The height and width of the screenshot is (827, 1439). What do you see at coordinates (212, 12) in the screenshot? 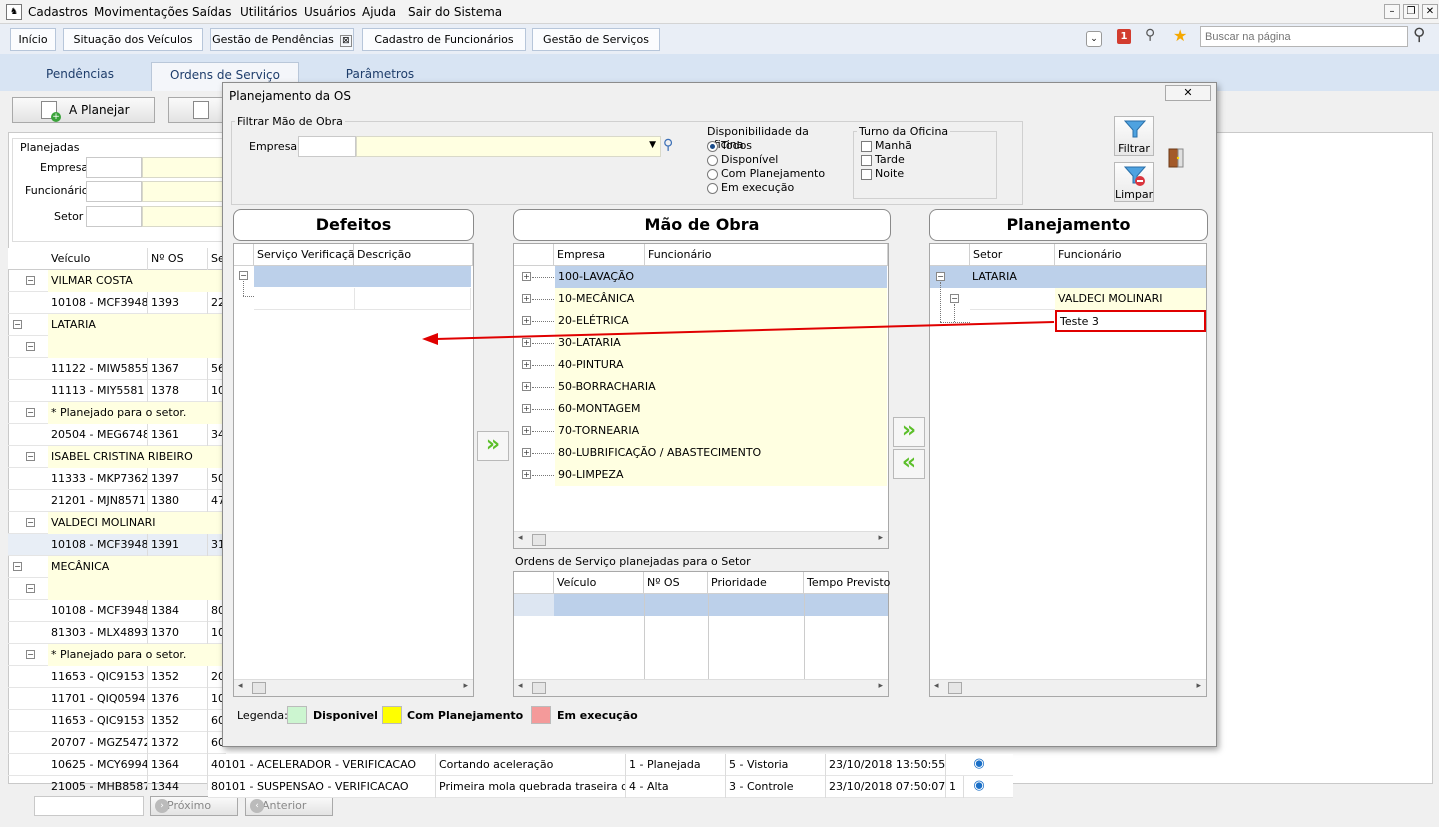
I see `menu-saidas: Saídas` at bounding box center [212, 12].